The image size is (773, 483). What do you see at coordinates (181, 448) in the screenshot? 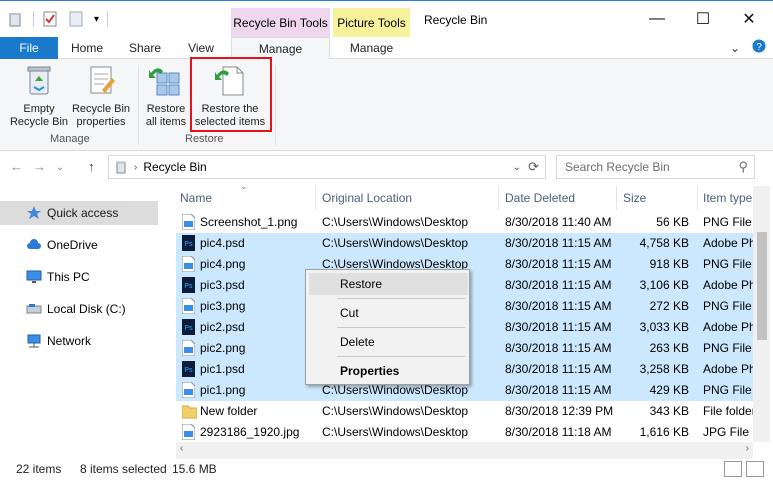
I see `scroll-left-icon: ‹` at bounding box center [181, 448].